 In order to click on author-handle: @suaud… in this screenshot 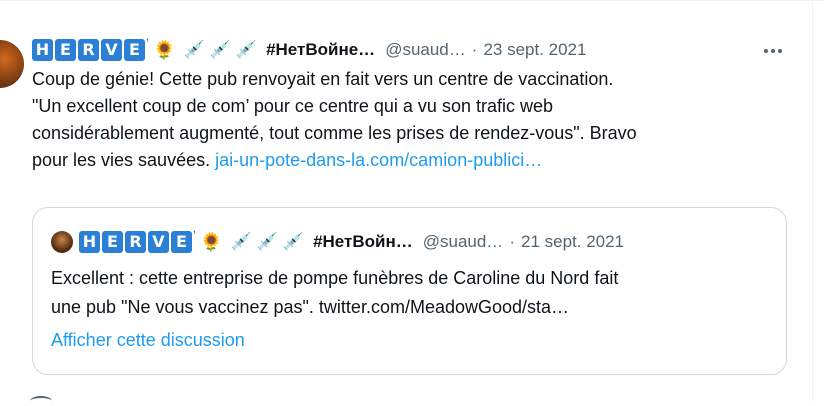, I will do `click(425, 50)`.